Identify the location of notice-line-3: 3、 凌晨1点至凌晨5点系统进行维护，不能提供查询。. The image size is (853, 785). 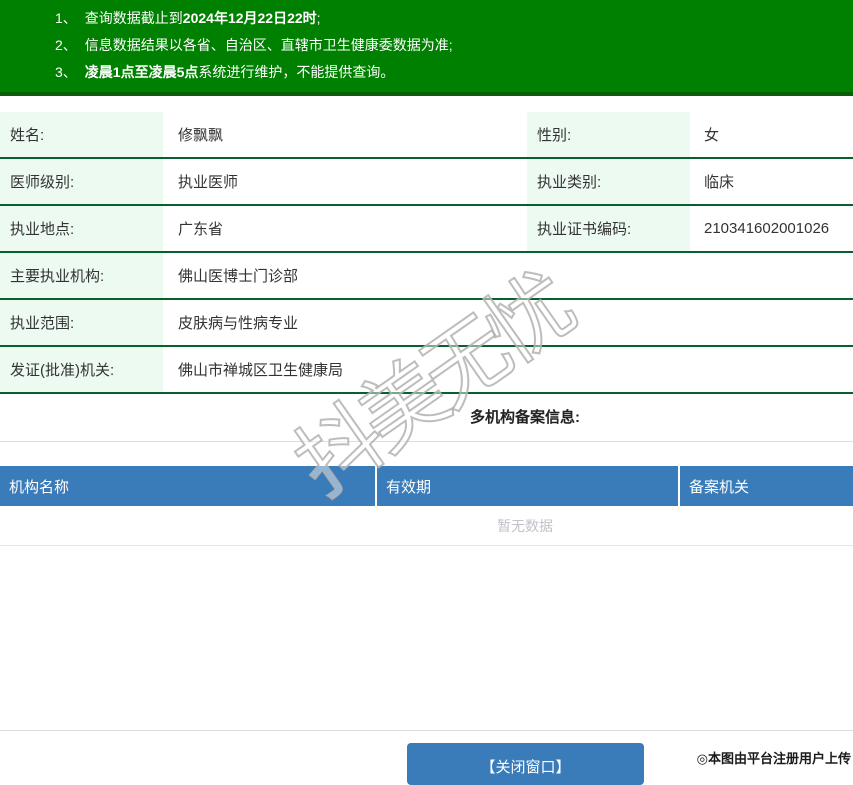
(454, 72).